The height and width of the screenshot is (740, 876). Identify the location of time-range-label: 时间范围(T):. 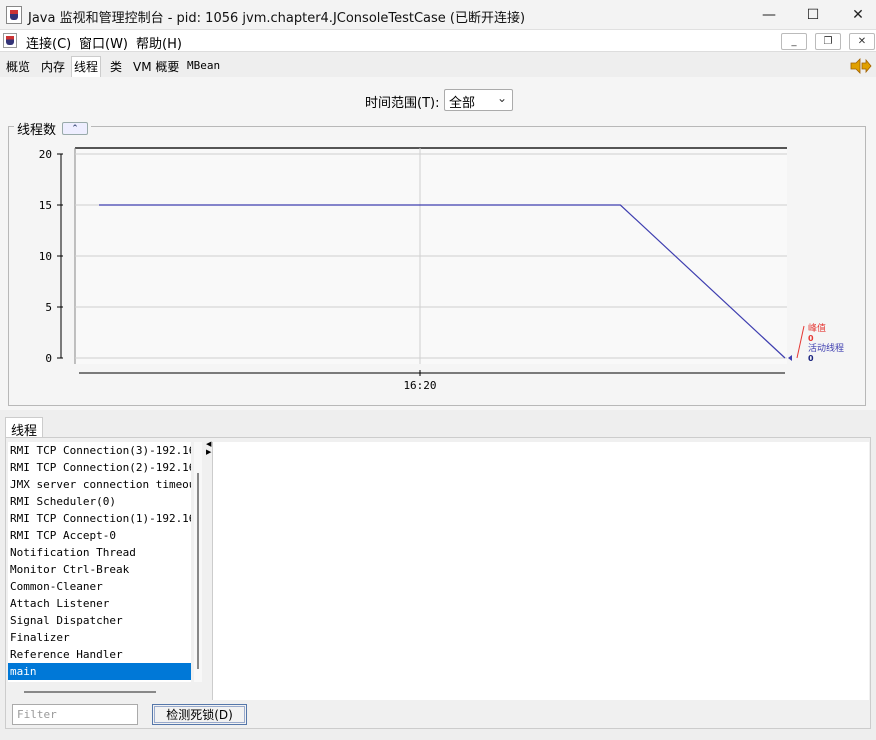
(402, 103).